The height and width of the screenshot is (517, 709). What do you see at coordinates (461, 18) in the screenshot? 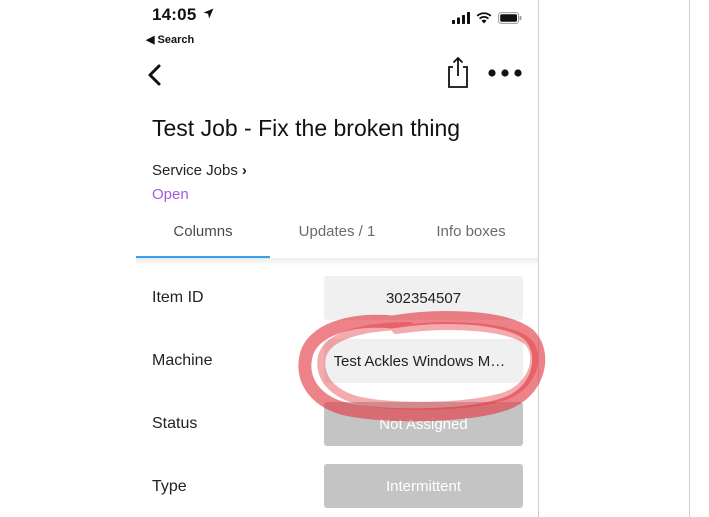
I see `signal-icon` at bounding box center [461, 18].